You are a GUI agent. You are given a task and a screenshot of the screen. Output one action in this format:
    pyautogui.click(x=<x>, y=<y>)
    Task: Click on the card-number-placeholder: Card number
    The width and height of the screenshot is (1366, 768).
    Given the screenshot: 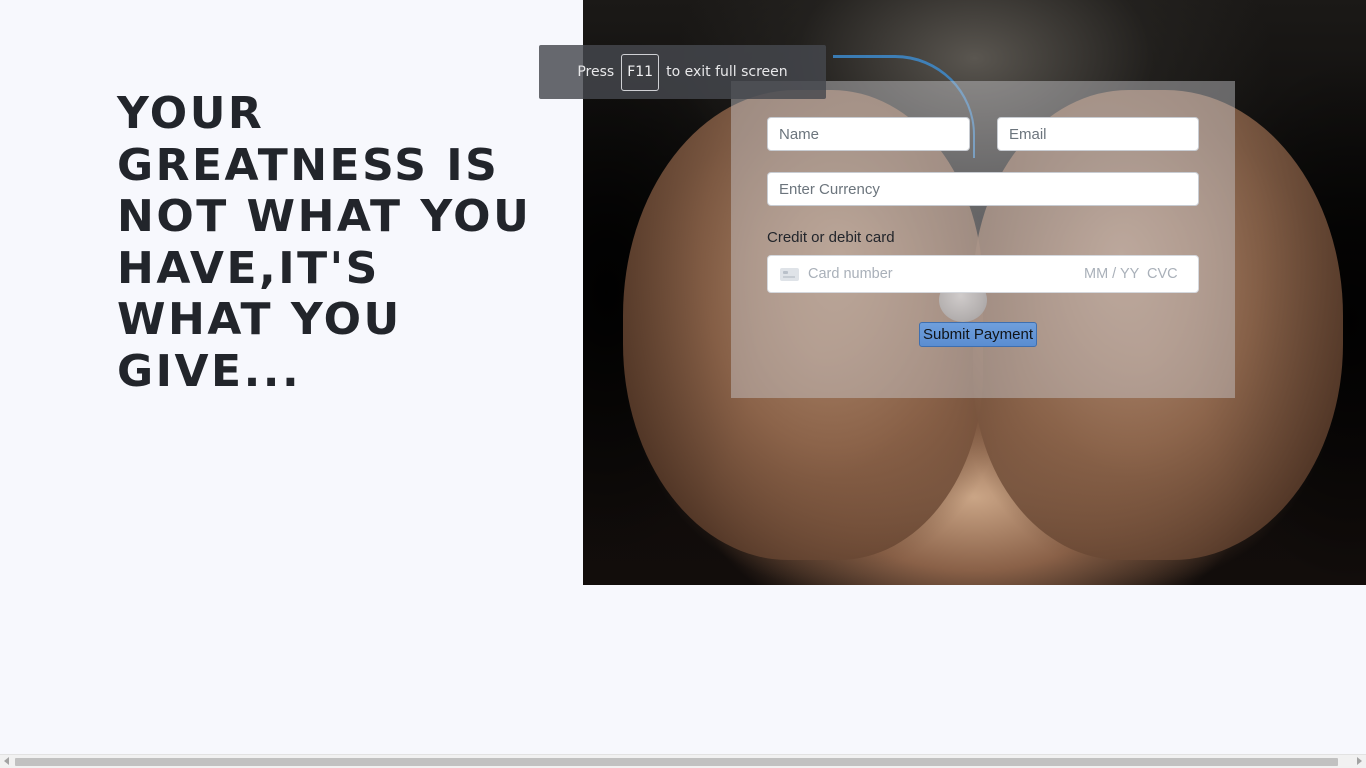 What is the action you would take?
    pyautogui.click(x=850, y=274)
    